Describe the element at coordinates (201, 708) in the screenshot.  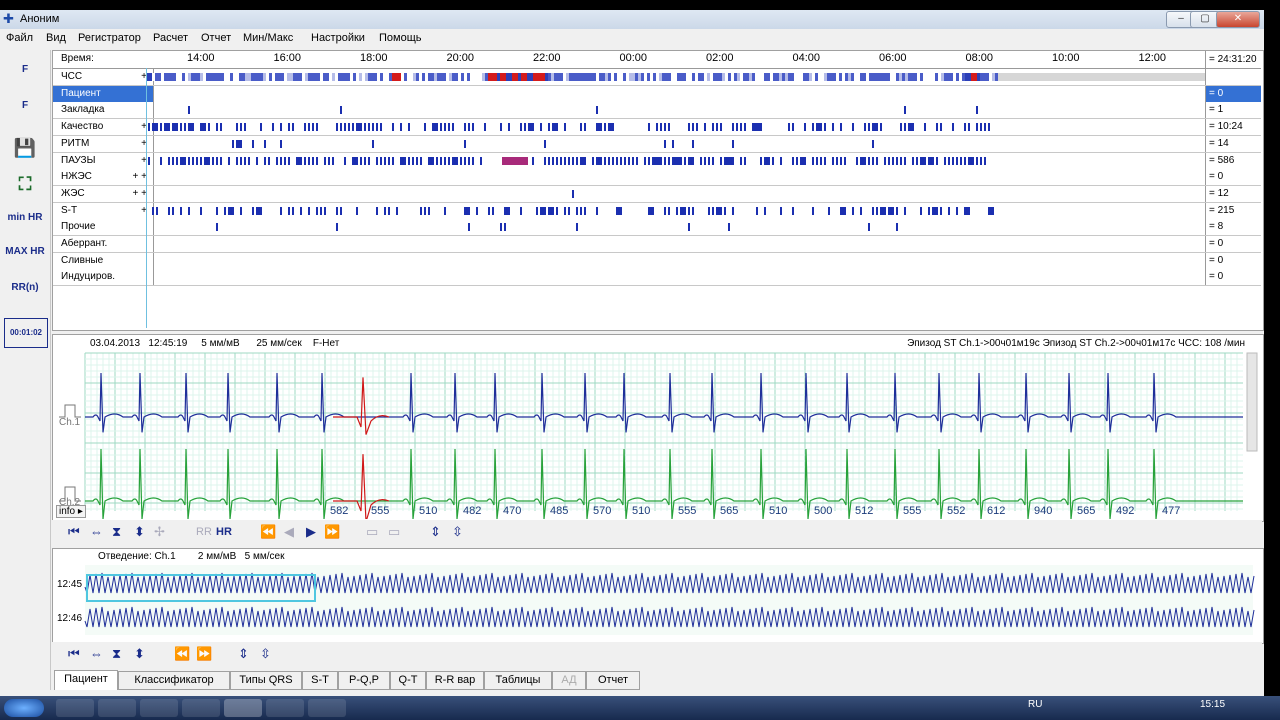
I see `taskbar-app-icon` at that location.